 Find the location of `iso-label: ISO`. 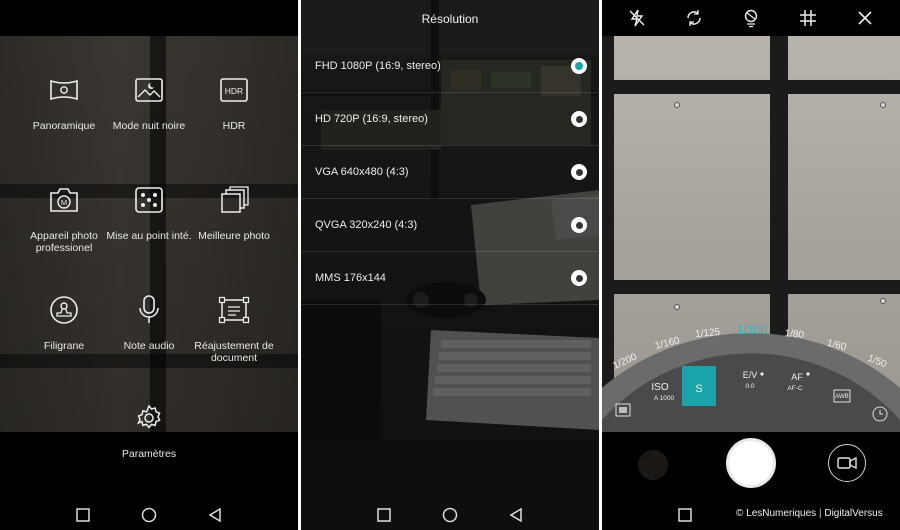

iso-label: ISO is located at coordinates (659, 387).